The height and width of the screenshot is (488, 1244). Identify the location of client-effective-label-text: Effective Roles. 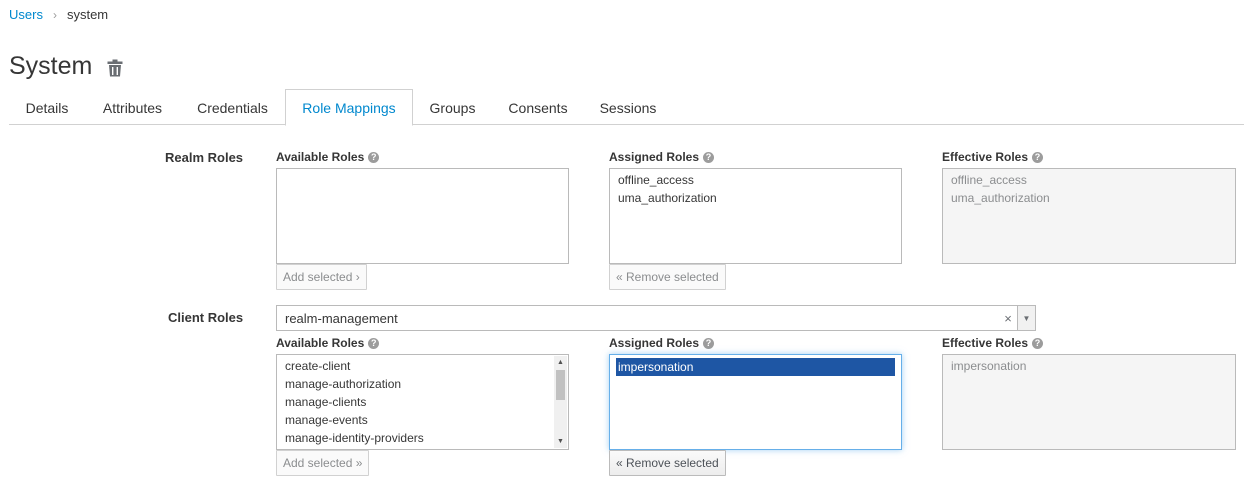
(985, 343).